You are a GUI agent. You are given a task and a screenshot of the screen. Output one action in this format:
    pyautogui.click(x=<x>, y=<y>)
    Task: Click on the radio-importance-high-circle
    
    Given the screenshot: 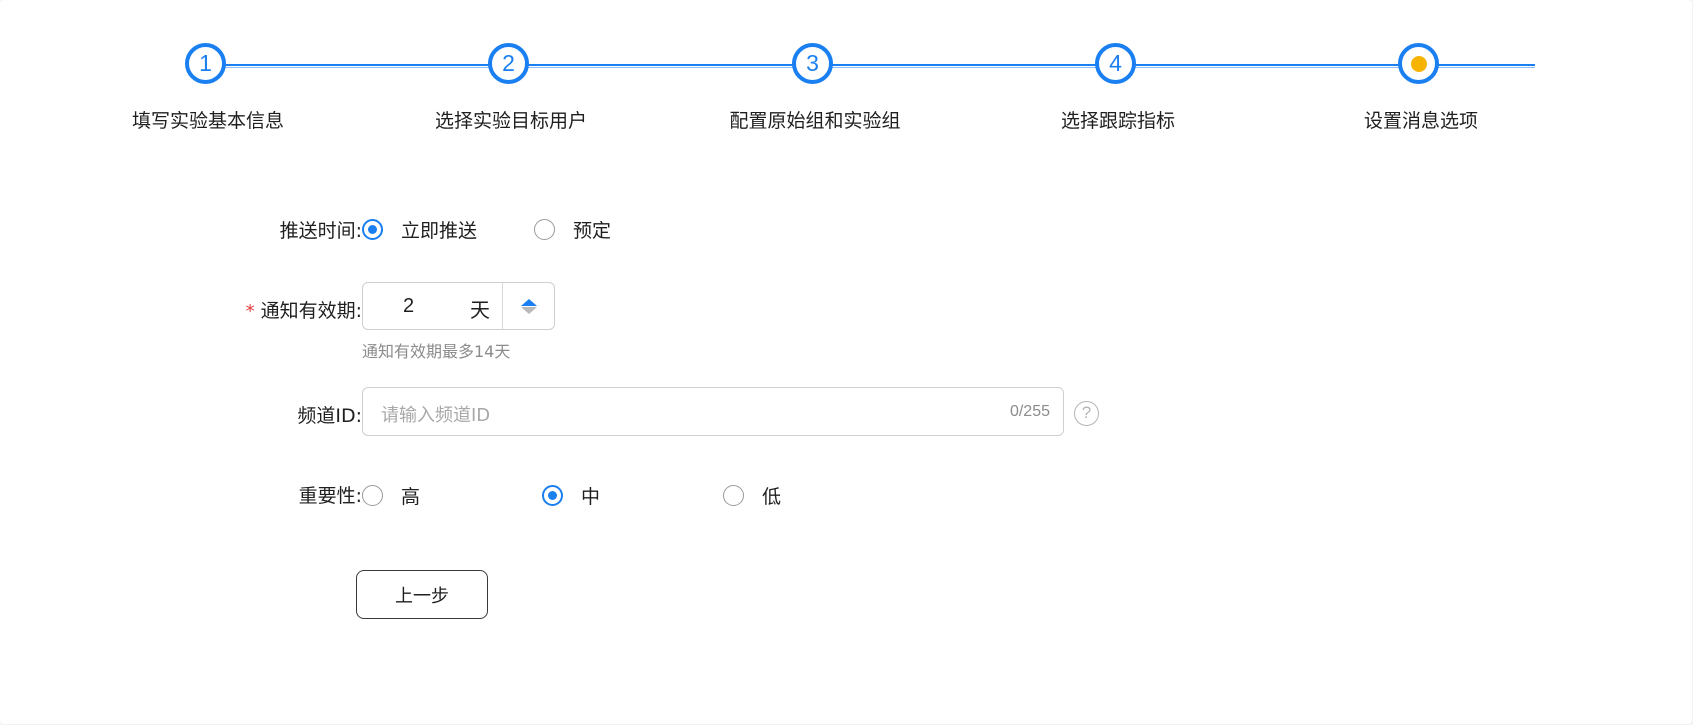 What is the action you would take?
    pyautogui.click(x=372, y=495)
    